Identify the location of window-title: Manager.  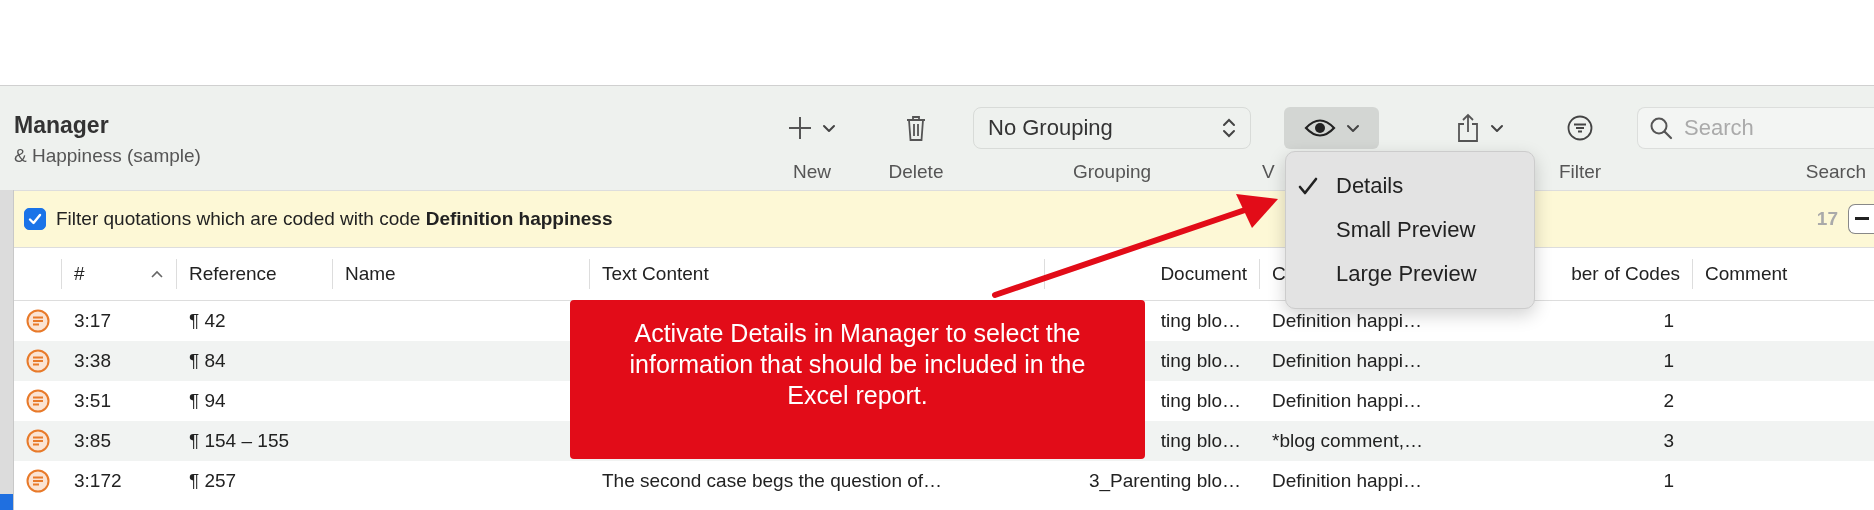
(62, 125).